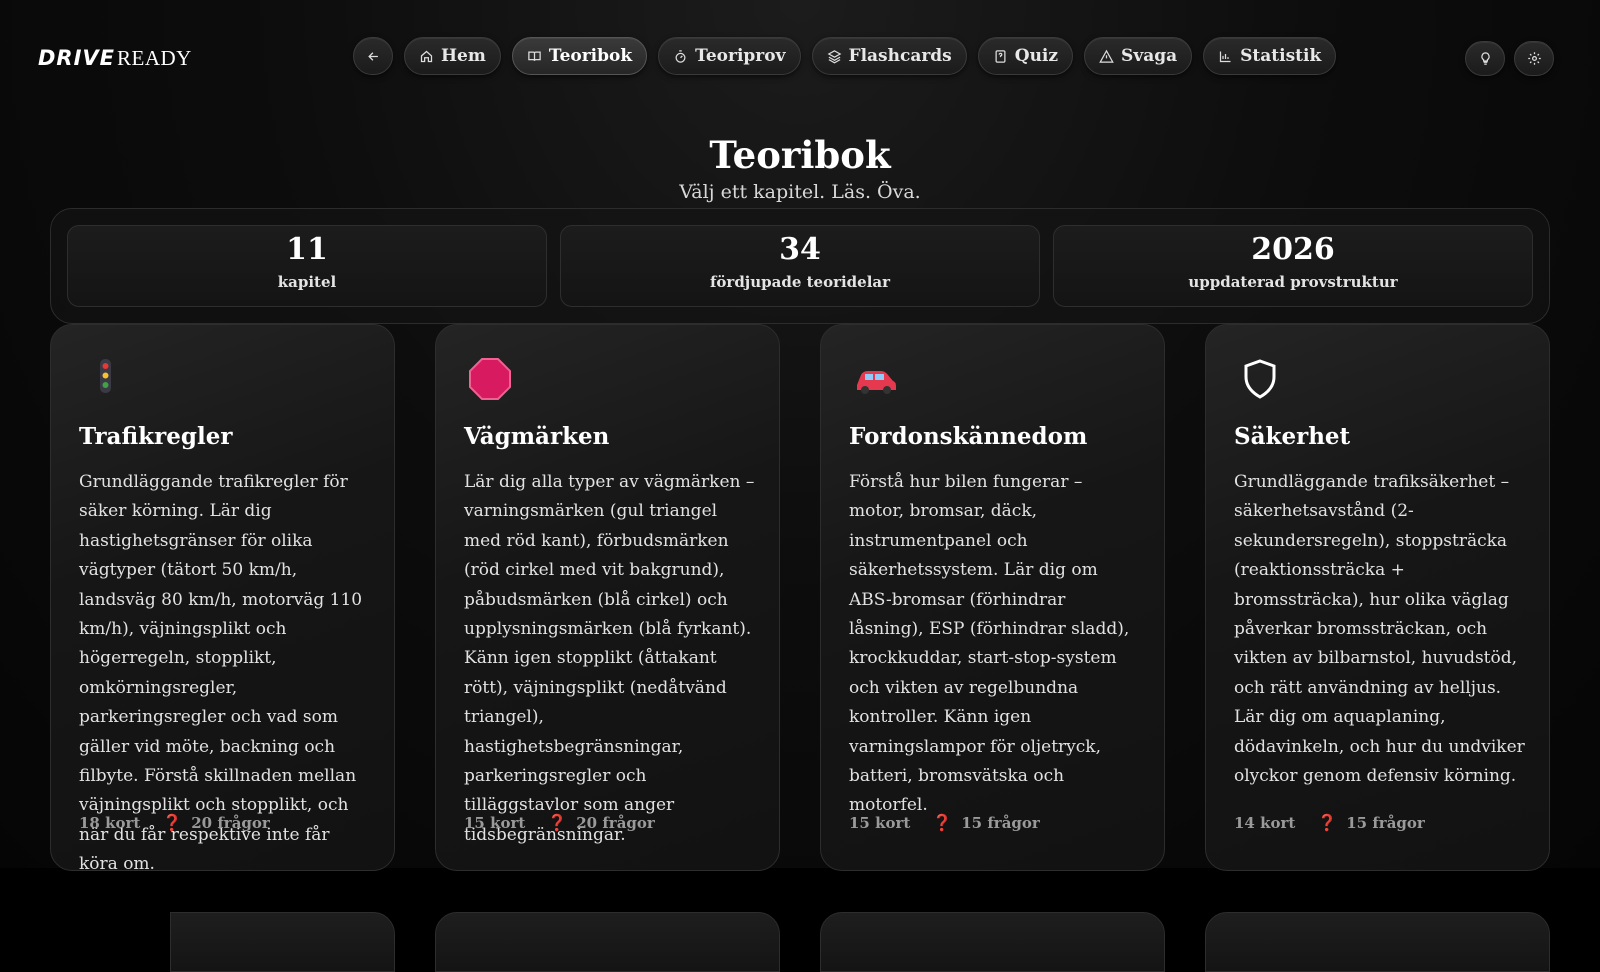 The width and height of the screenshot is (1600, 972). I want to click on arrow-left-icon, so click(372, 56).